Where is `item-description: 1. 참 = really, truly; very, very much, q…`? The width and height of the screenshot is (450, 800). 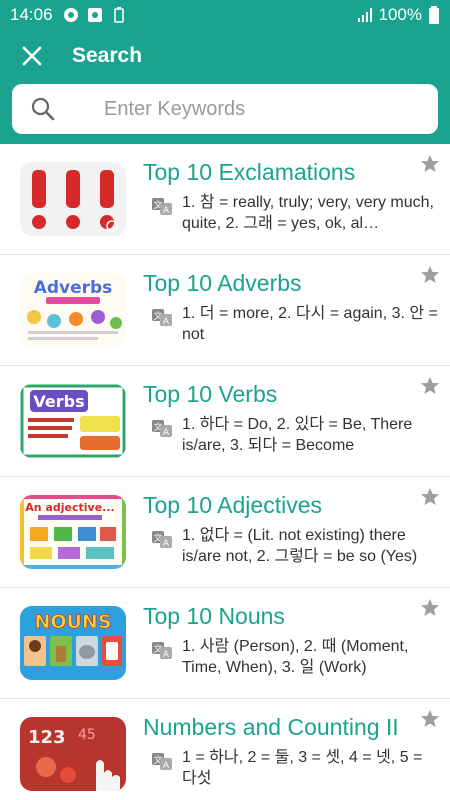
item-description: 1. 참 = really, truly; very, very much, q… is located at coordinates (308, 213).